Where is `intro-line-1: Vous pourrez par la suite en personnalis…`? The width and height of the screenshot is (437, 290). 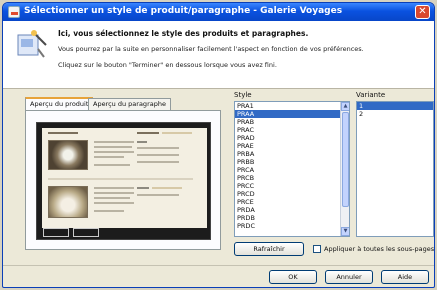 intro-line-1: Vous pourrez par la suite en personnalis… is located at coordinates (211, 49).